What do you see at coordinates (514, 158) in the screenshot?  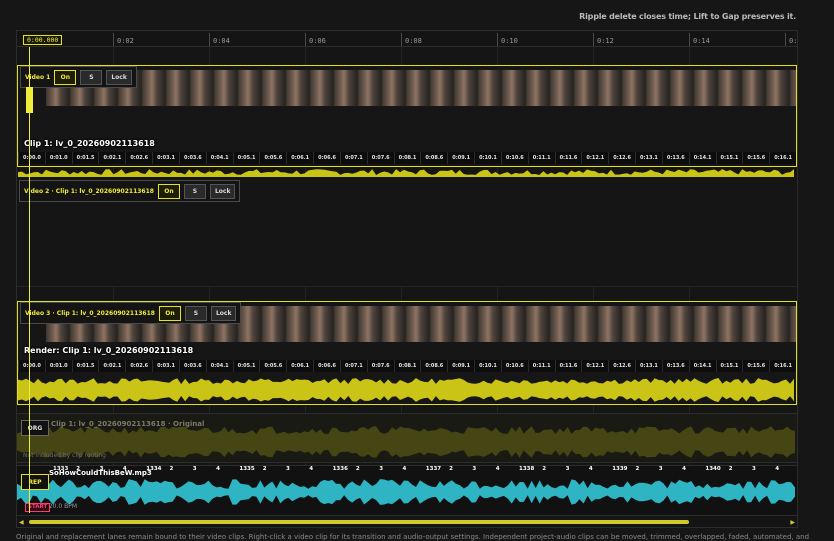 I see `frame-timestamp: 0:10.6` at bounding box center [514, 158].